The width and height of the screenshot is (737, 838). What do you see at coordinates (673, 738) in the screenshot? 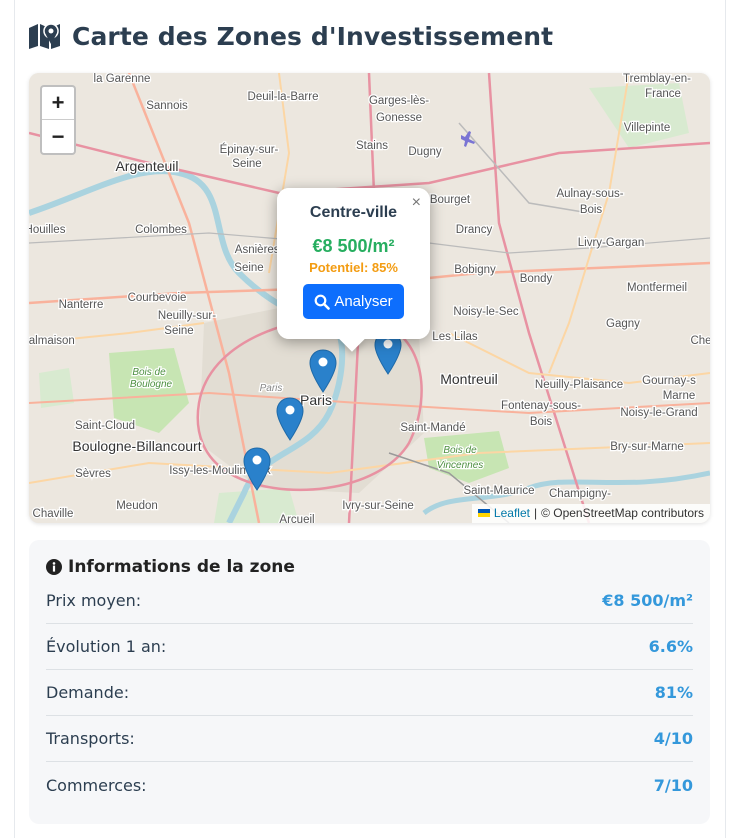
I see `info-value: 4/10` at bounding box center [673, 738].